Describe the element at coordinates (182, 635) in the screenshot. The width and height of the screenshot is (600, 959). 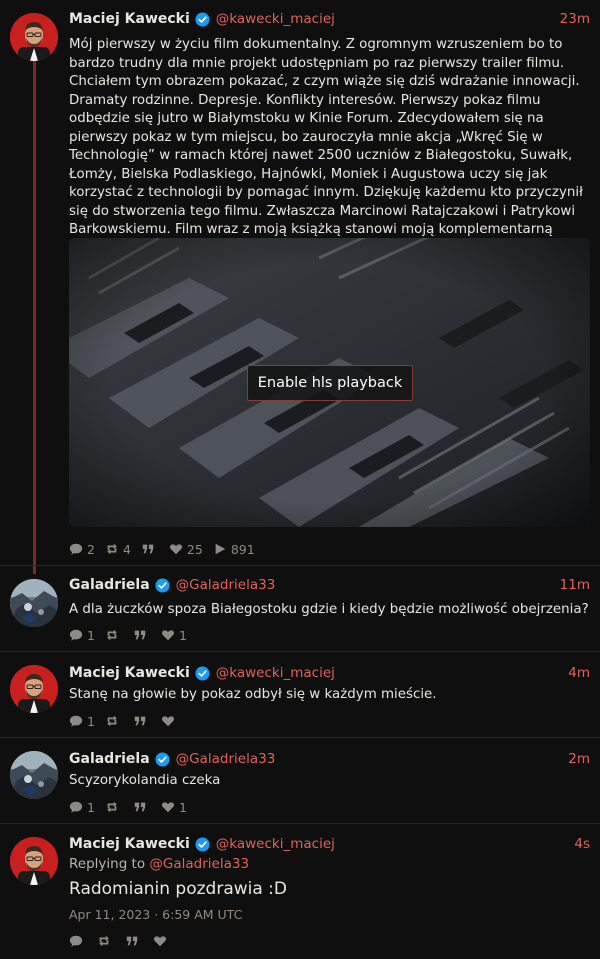
I see `like-count: 1` at that location.